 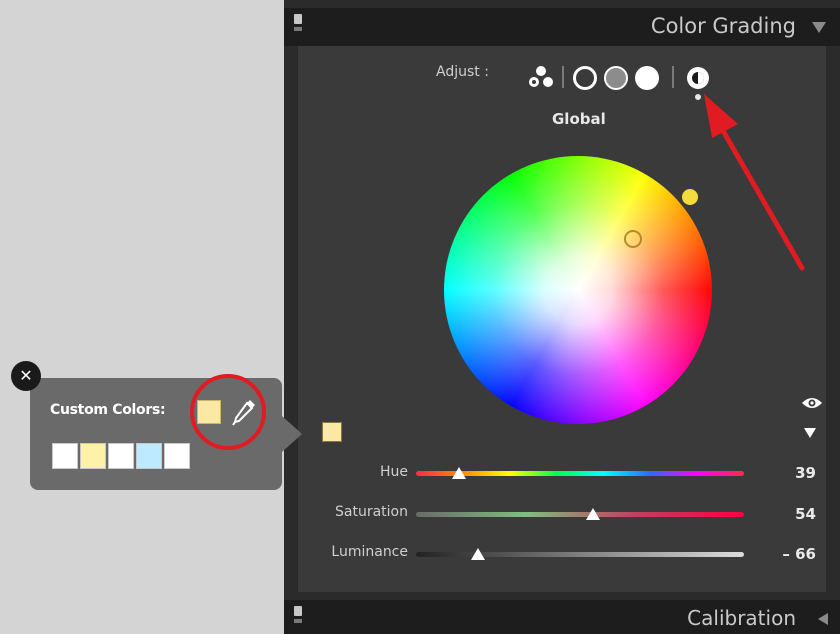 I want to click on saturation-slider-thumb, so click(x=593, y=514).